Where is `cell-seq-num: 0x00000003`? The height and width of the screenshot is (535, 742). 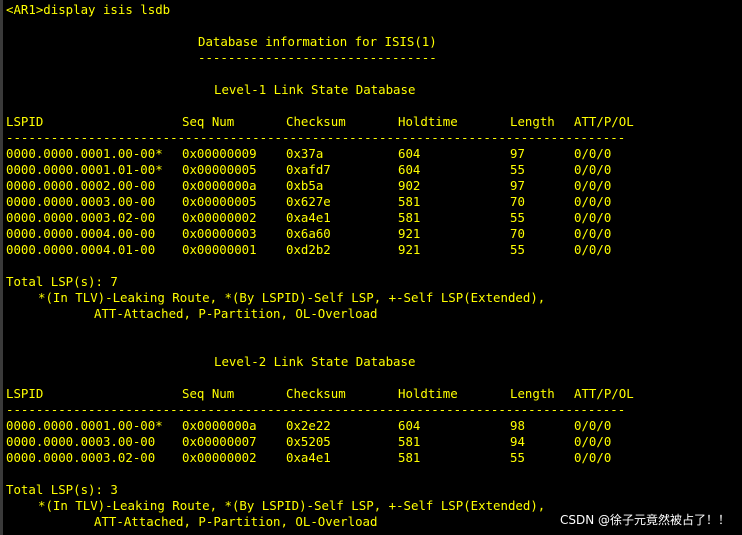 cell-seq-num: 0x00000003 is located at coordinates (219, 233).